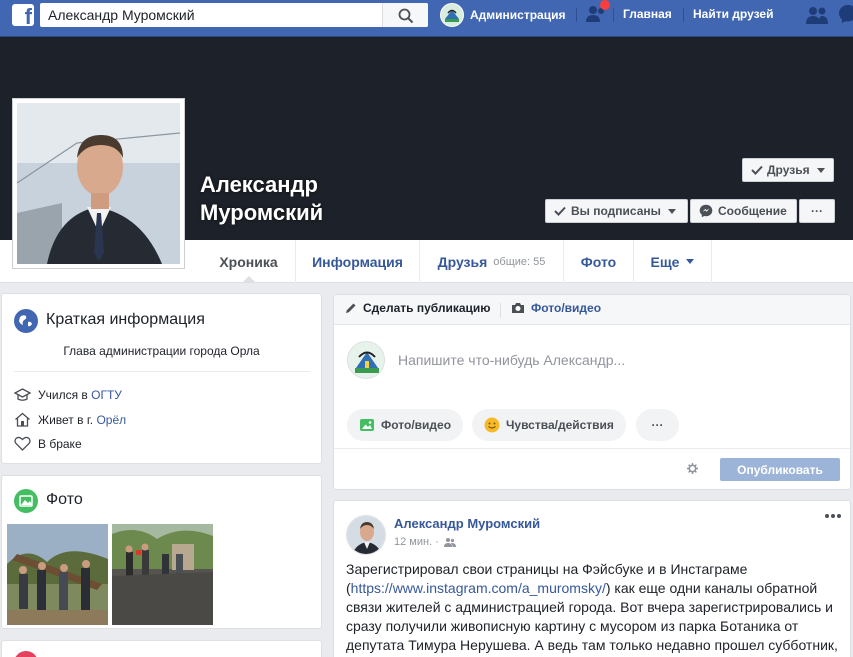  I want to click on smiley-icon, so click(492, 425).